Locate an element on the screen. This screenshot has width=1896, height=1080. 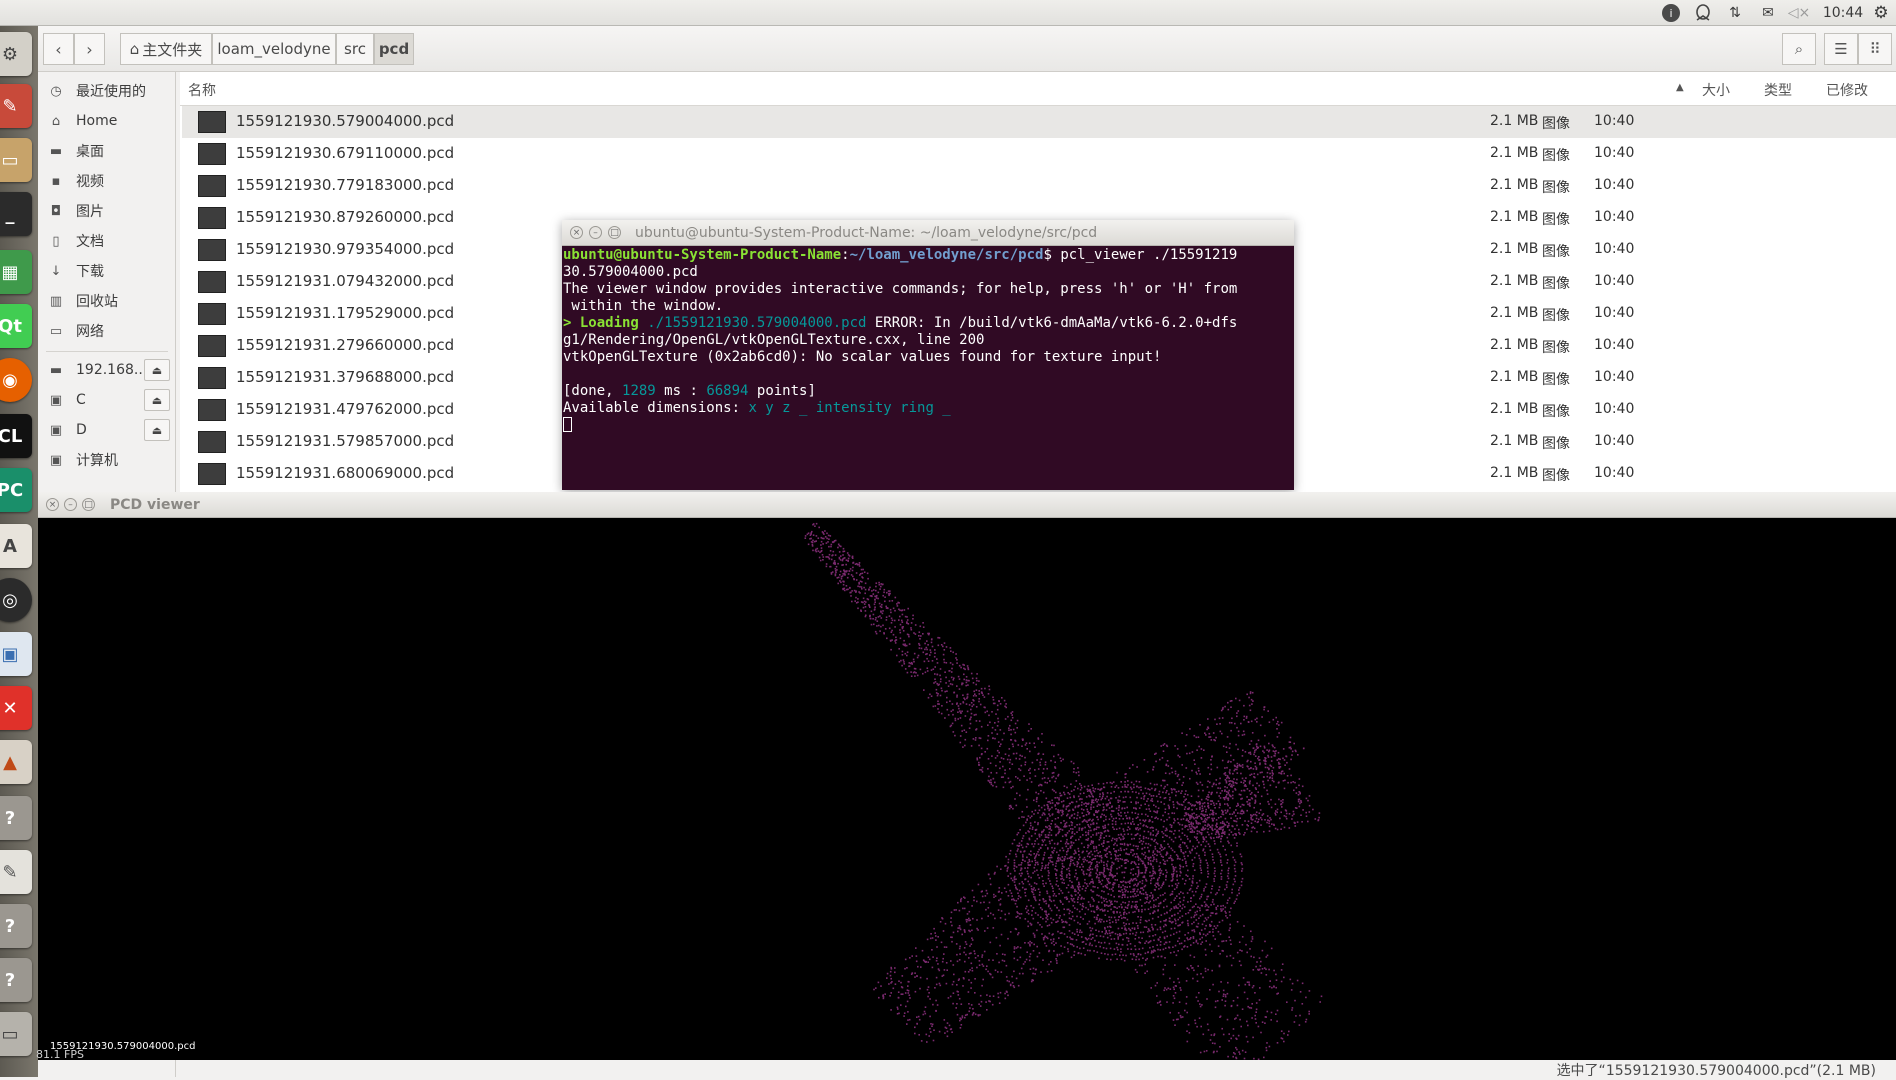
trash-icon: ▥ is located at coordinates (56, 301).